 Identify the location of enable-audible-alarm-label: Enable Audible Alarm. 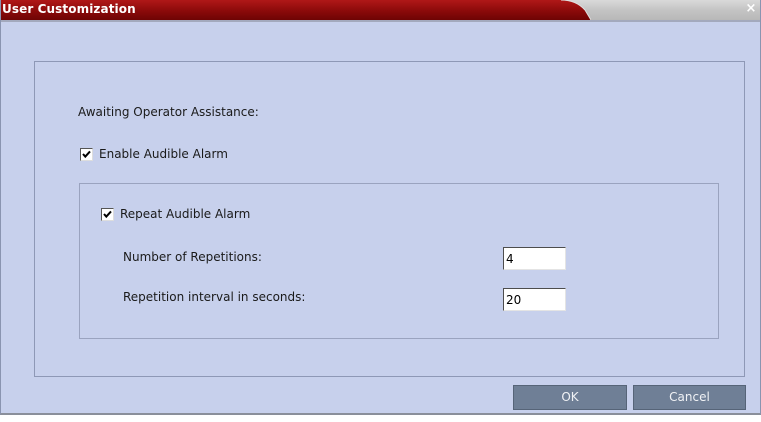
(163, 154).